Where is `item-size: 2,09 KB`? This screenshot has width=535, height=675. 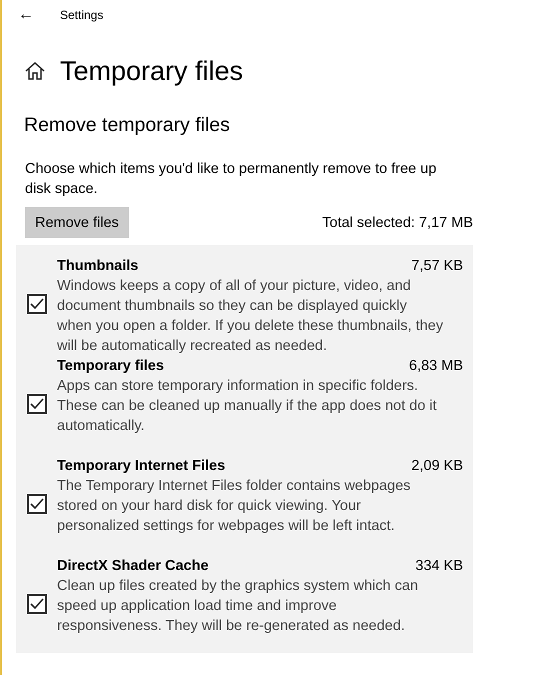
item-size: 2,09 KB is located at coordinates (437, 466).